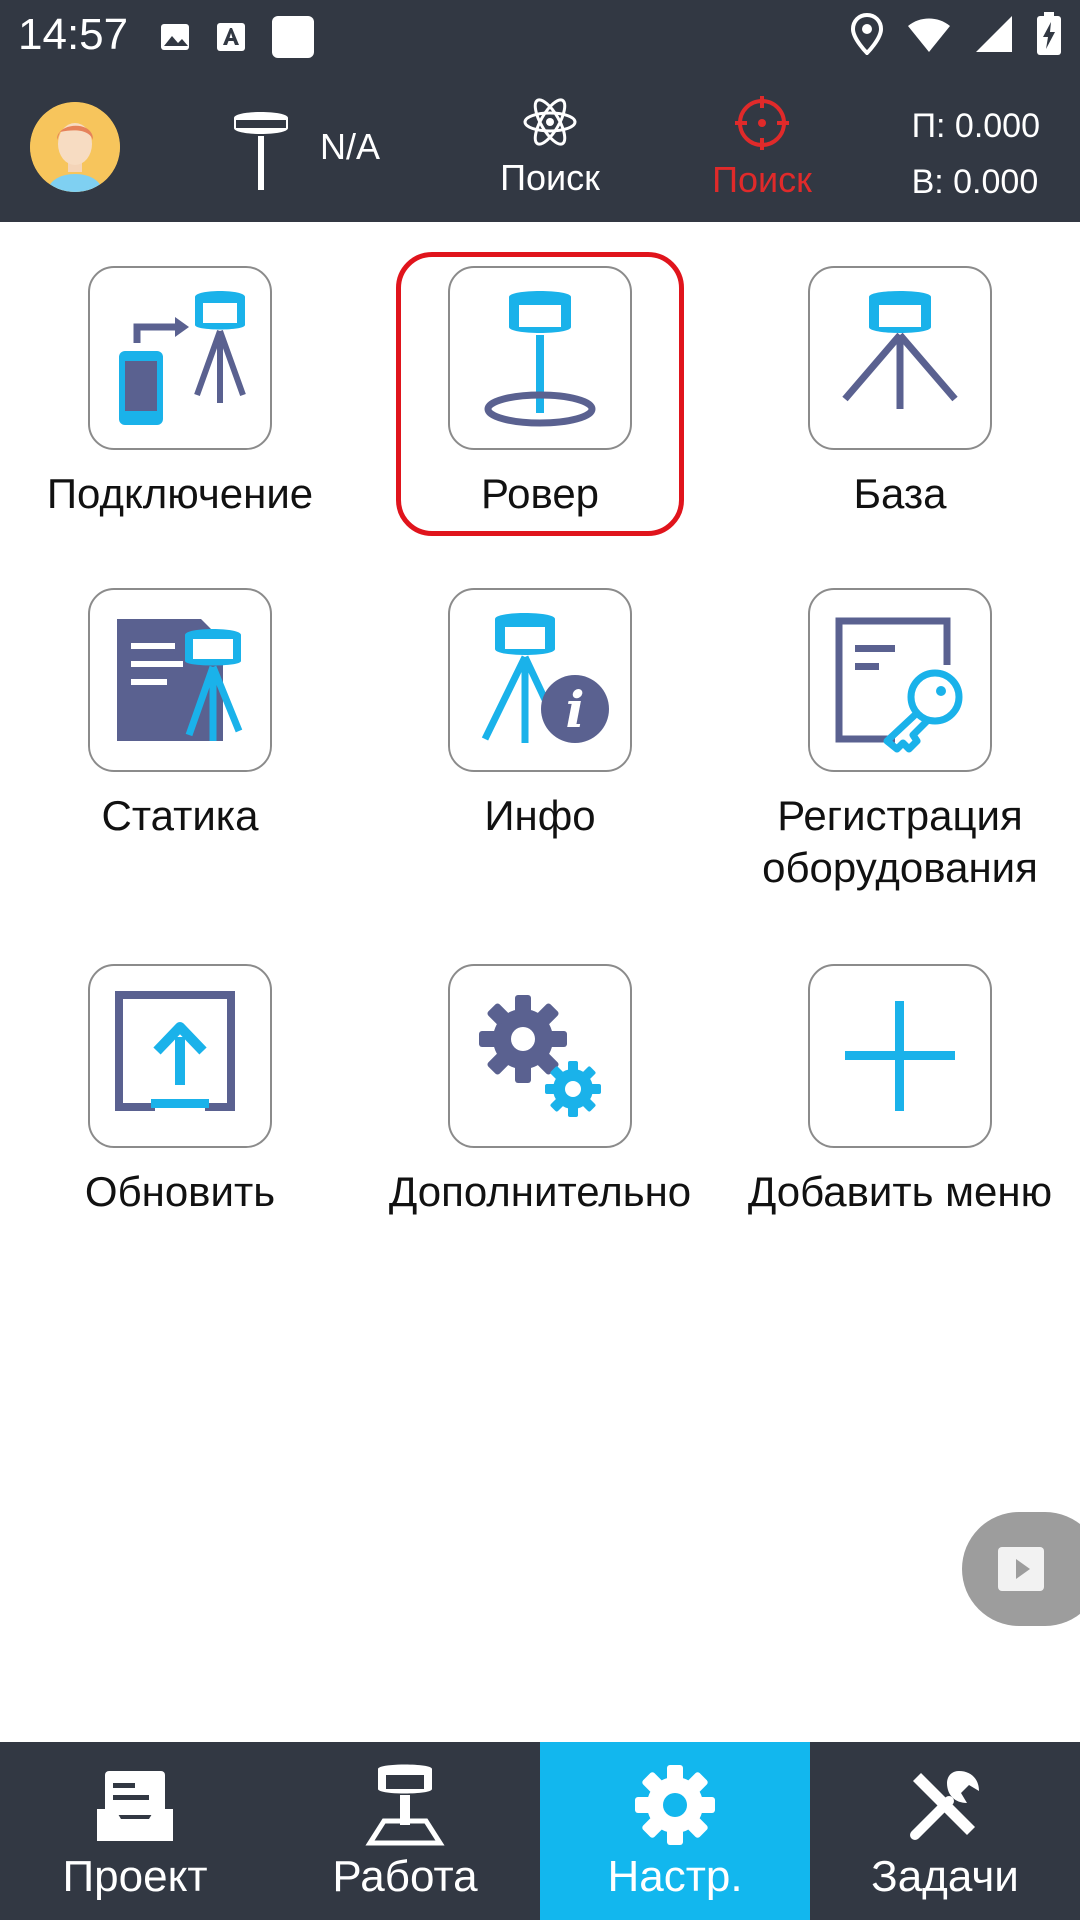 The height and width of the screenshot is (1920, 1080). Describe the element at coordinates (540, 394) in the screenshot. I see `selected-tile-highlight` at that location.